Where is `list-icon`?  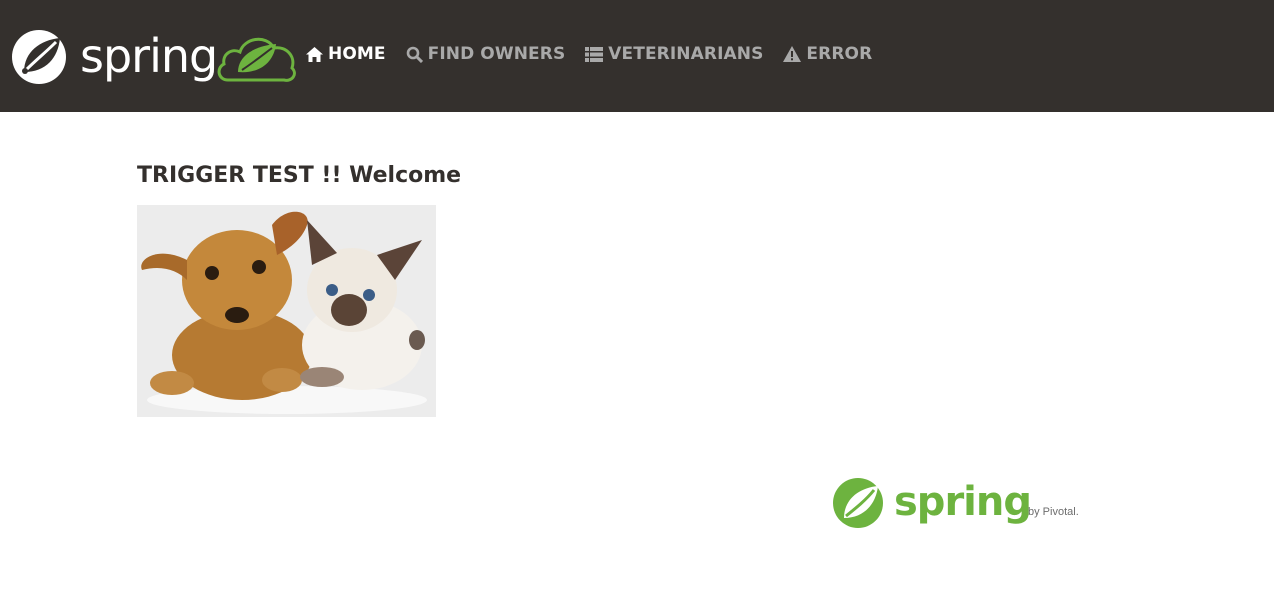 list-icon is located at coordinates (594, 54).